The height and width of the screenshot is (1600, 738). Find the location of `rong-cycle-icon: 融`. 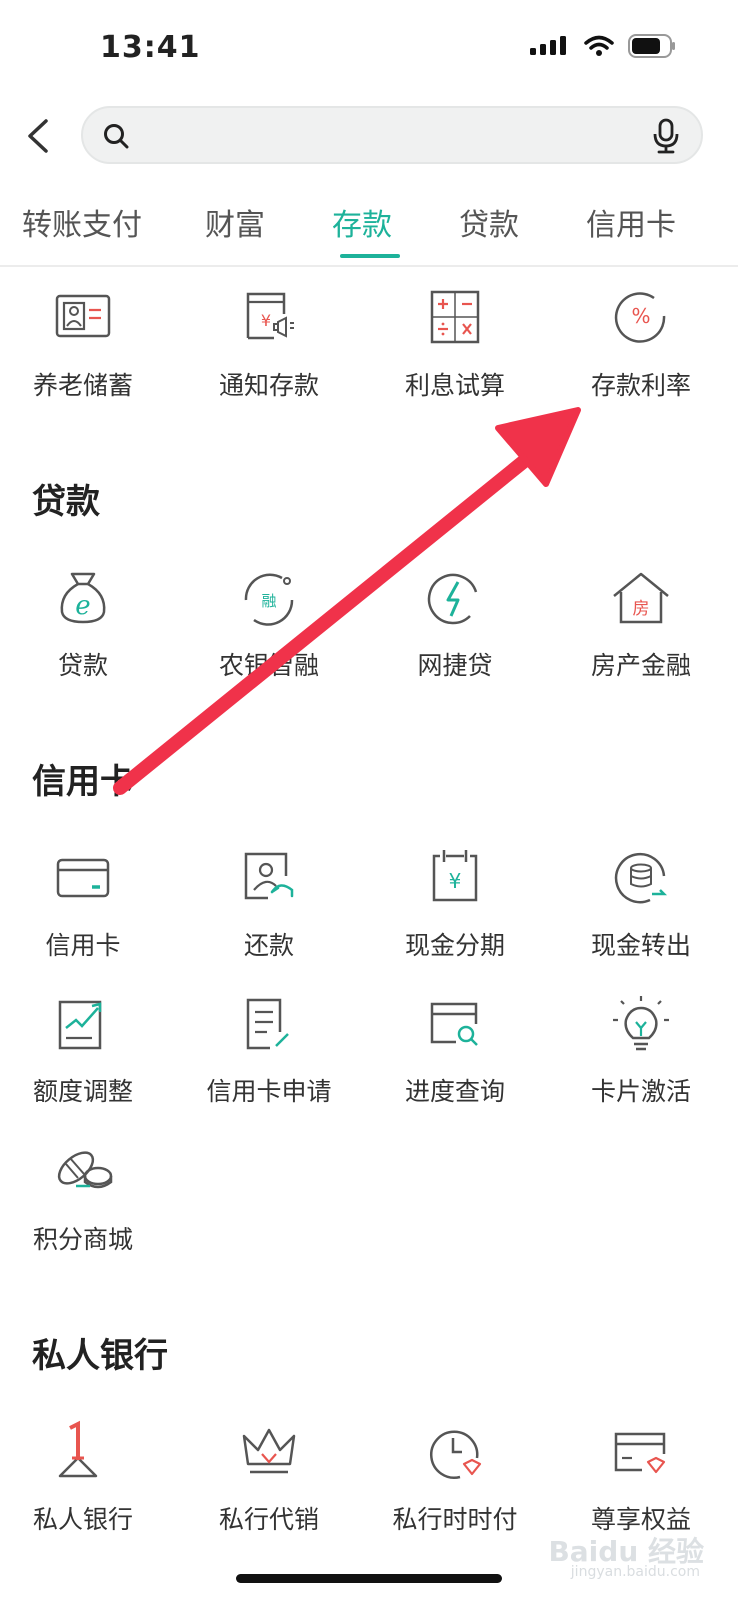

rong-cycle-icon: 融 is located at coordinates (269, 599).